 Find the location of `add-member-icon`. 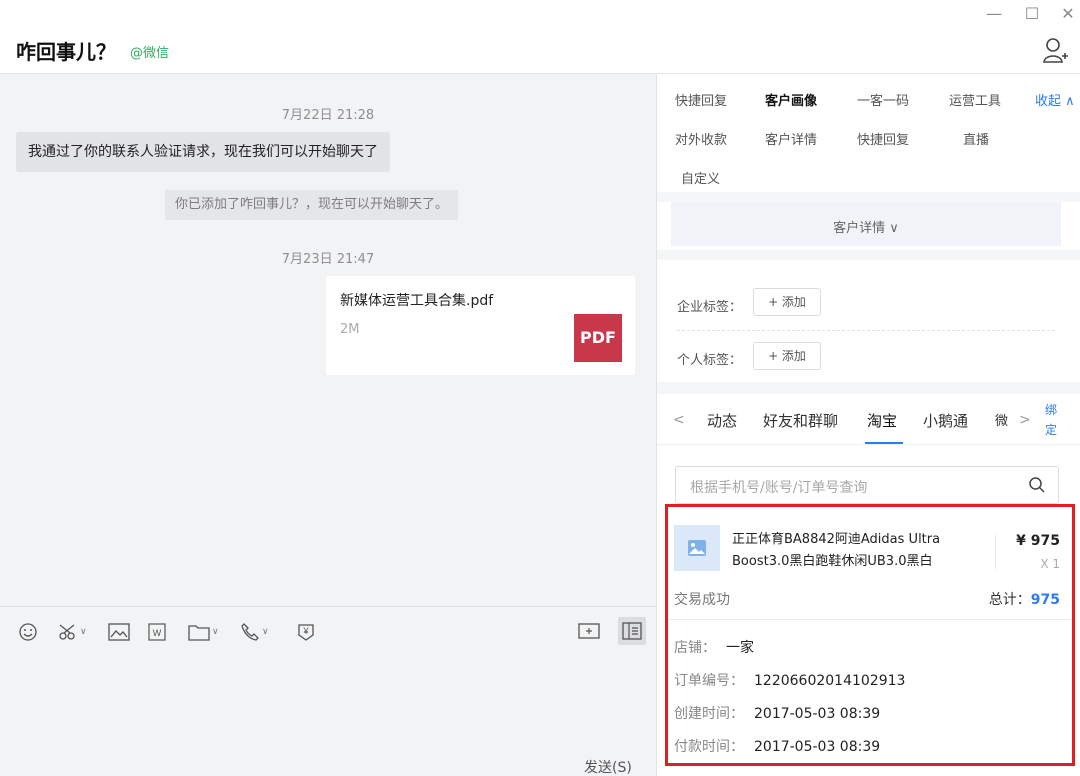

add-member-icon is located at coordinates (1055, 51).